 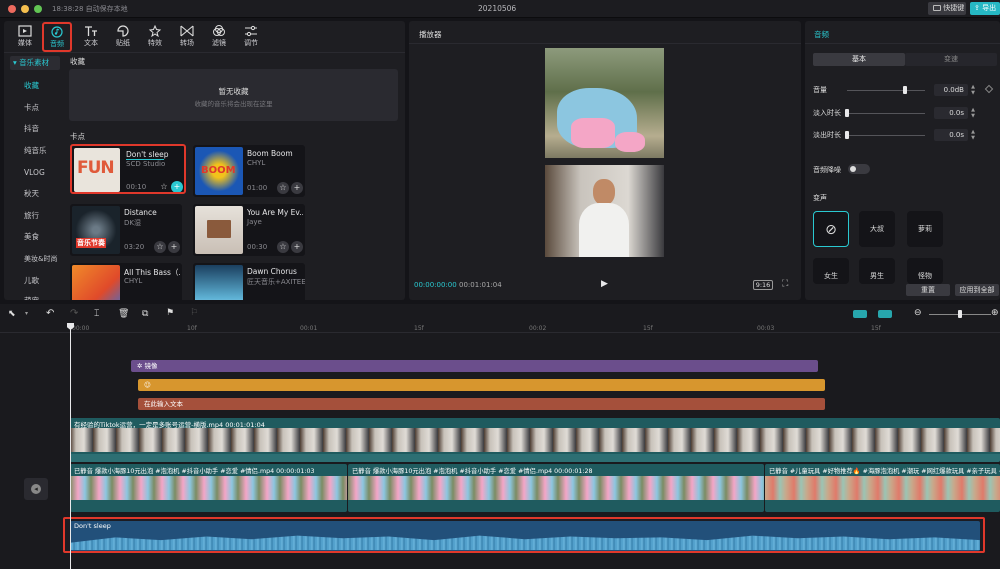 I want to click on none-icon: ⊘, so click(x=831, y=230).